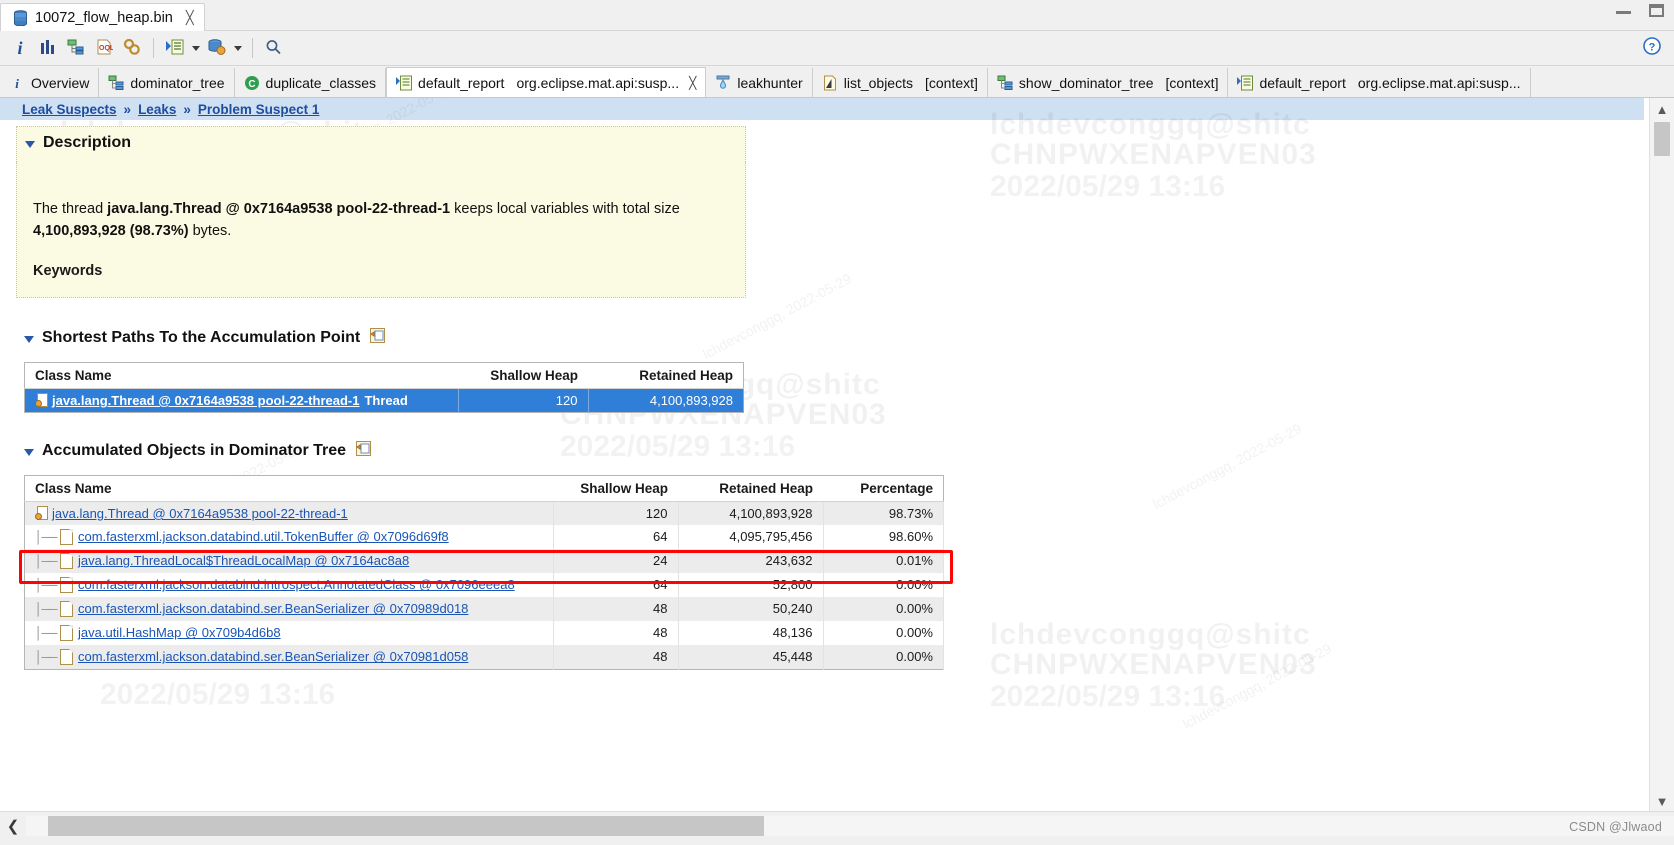  I want to click on tab-list-objects: list_objects [context], so click(900, 82).